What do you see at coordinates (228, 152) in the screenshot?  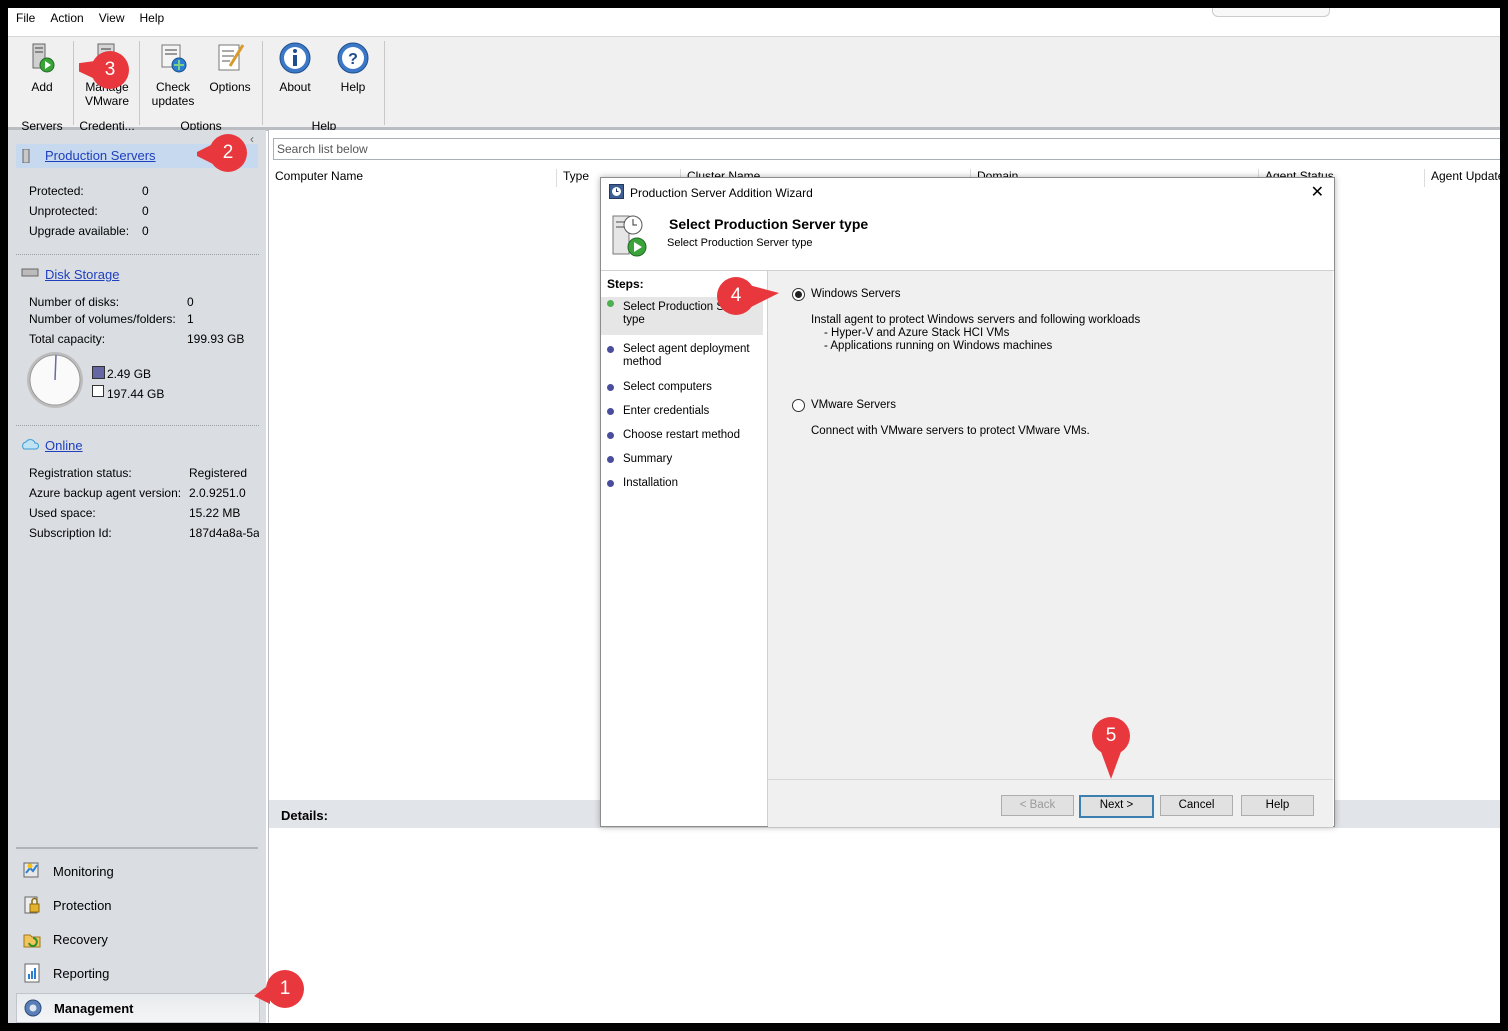 I see `callout-number: 2` at bounding box center [228, 152].